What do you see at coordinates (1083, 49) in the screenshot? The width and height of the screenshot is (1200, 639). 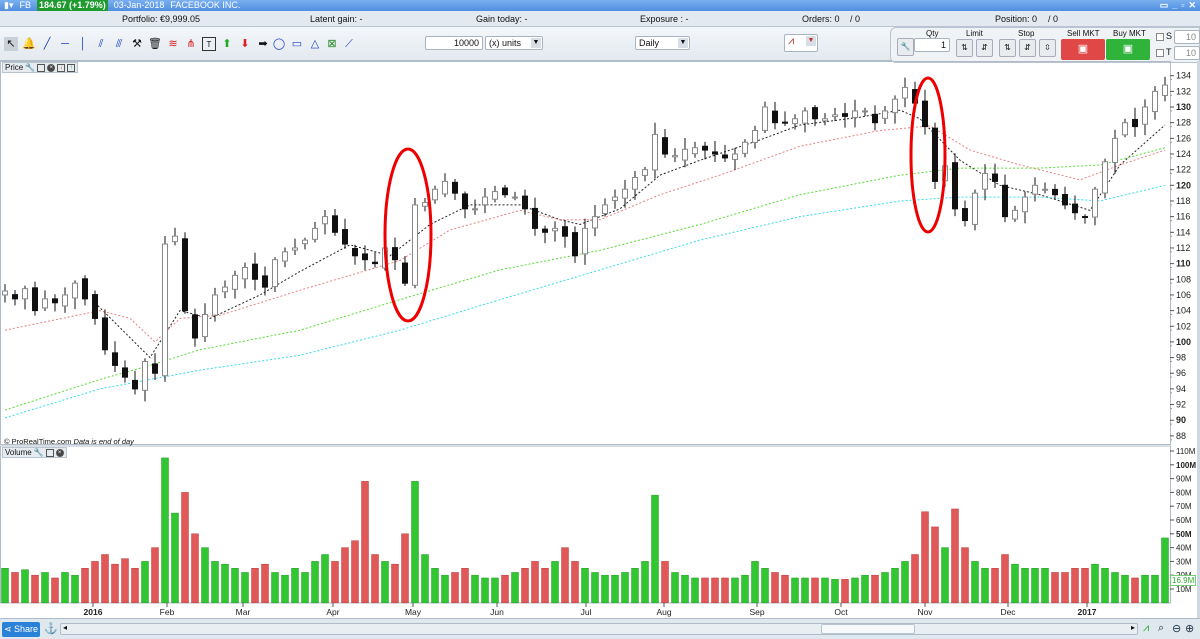 I see `sell-market-button: ▣` at bounding box center [1083, 49].